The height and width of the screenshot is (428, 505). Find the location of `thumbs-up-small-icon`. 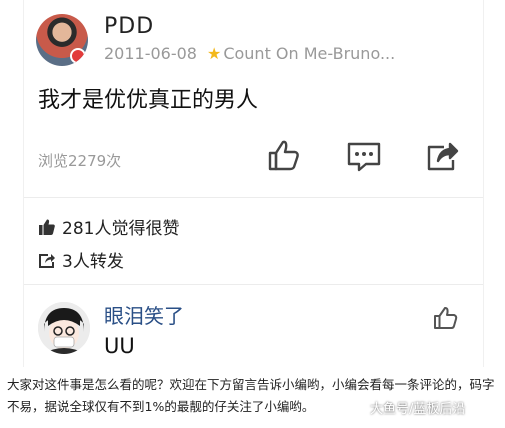

thumbs-up-small-icon is located at coordinates (47, 226).